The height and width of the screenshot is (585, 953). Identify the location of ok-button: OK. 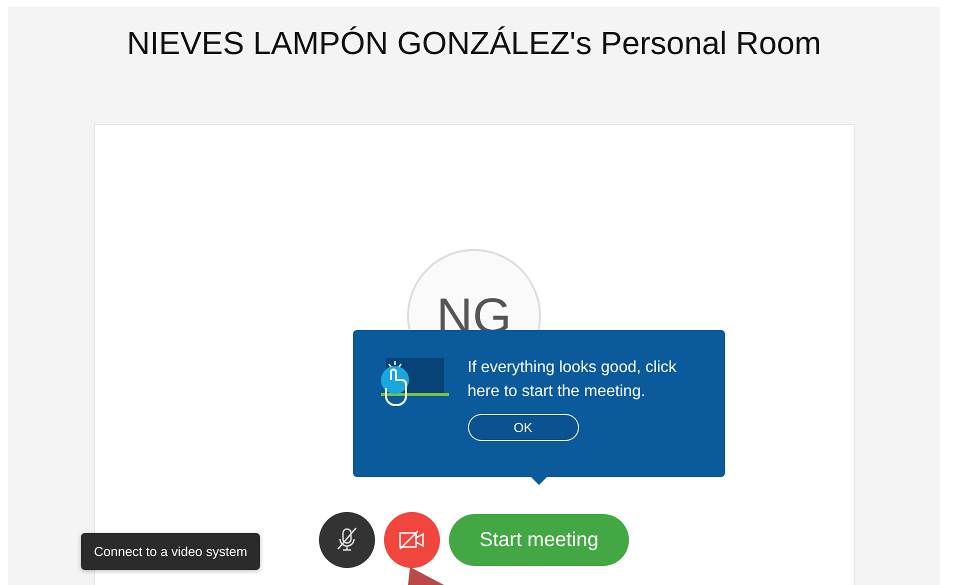
(523, 427).